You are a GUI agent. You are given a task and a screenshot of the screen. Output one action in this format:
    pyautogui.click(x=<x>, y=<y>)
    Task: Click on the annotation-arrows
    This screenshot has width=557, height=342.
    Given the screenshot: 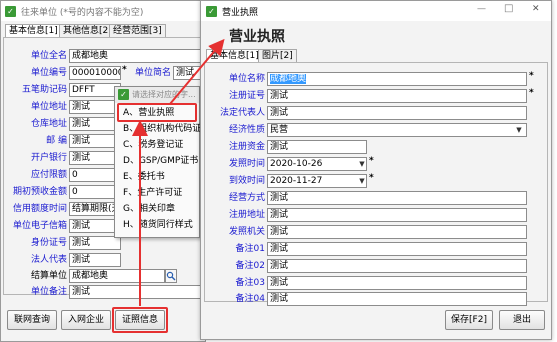 What is the action you would take?
    pyautogui.click(x=178, y=172)
    